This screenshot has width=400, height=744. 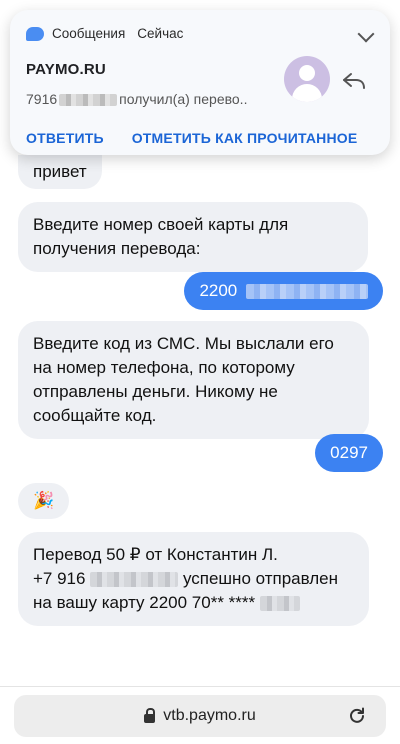 I want to click on browser-address-bar: vtb.paymo.ru, so click(x=200, y=715).